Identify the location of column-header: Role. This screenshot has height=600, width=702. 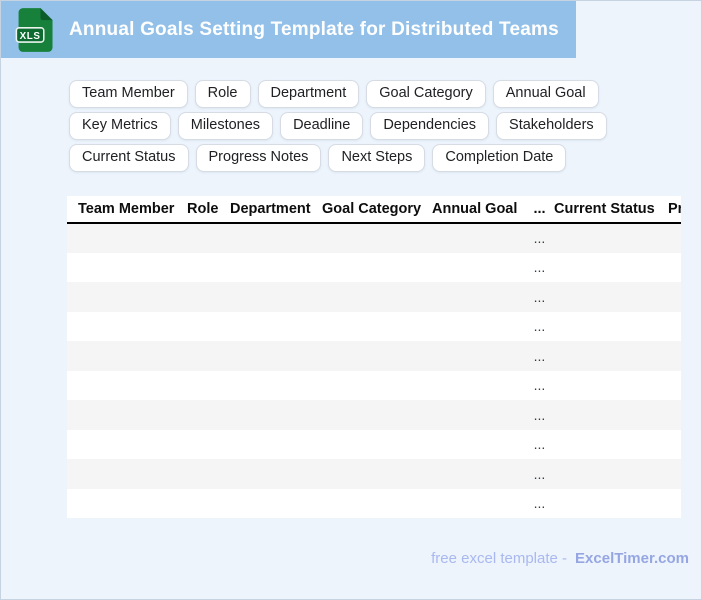
(207, 210).